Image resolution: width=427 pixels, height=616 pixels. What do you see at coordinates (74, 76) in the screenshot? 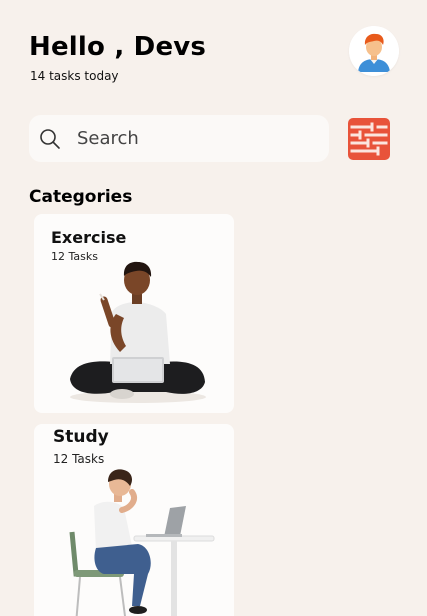
I see `tasks-today-subtitle: 14 tasks today` at bounding box center [74, 76].